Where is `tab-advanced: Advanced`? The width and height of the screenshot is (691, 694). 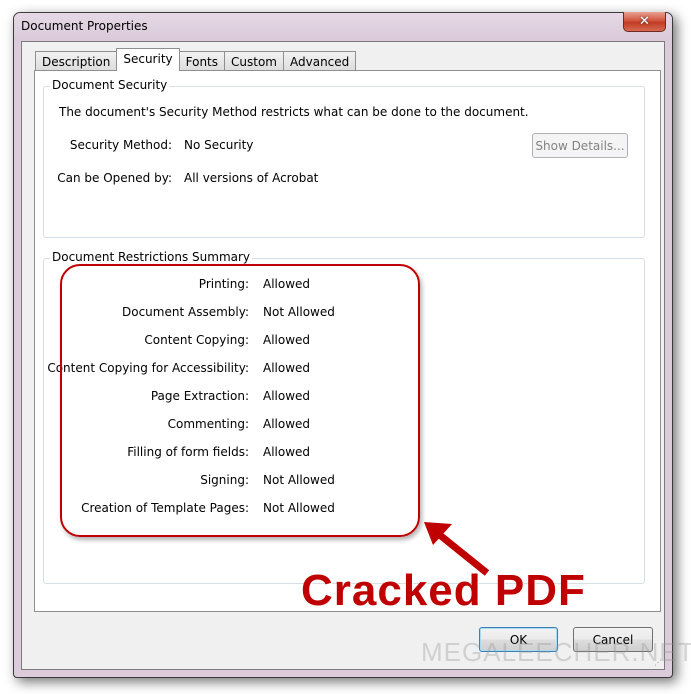 tab-advanced: Advanced is located at coordinates (320, 61).